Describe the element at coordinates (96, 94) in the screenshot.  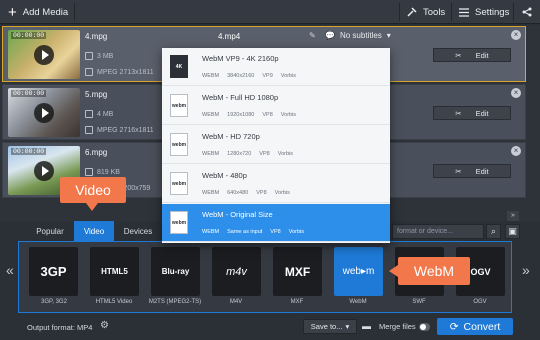
I see `file-name: 5.mpg` at that location.